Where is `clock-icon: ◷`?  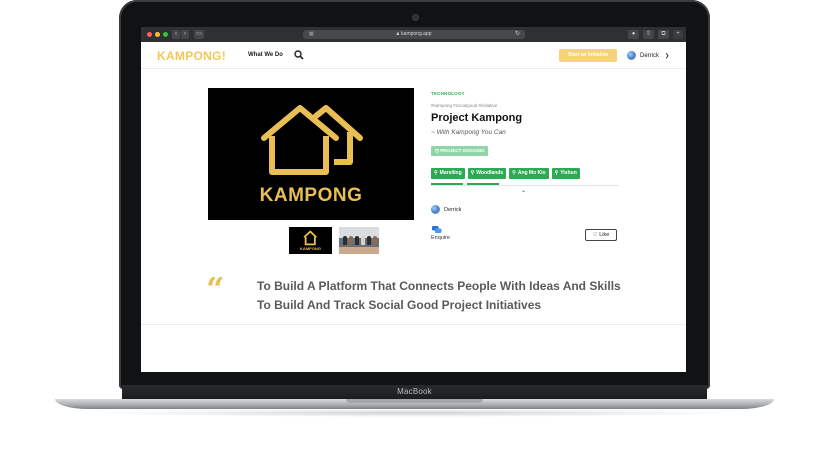
clock-icon: ◷ is located at coordinates (437, 150).